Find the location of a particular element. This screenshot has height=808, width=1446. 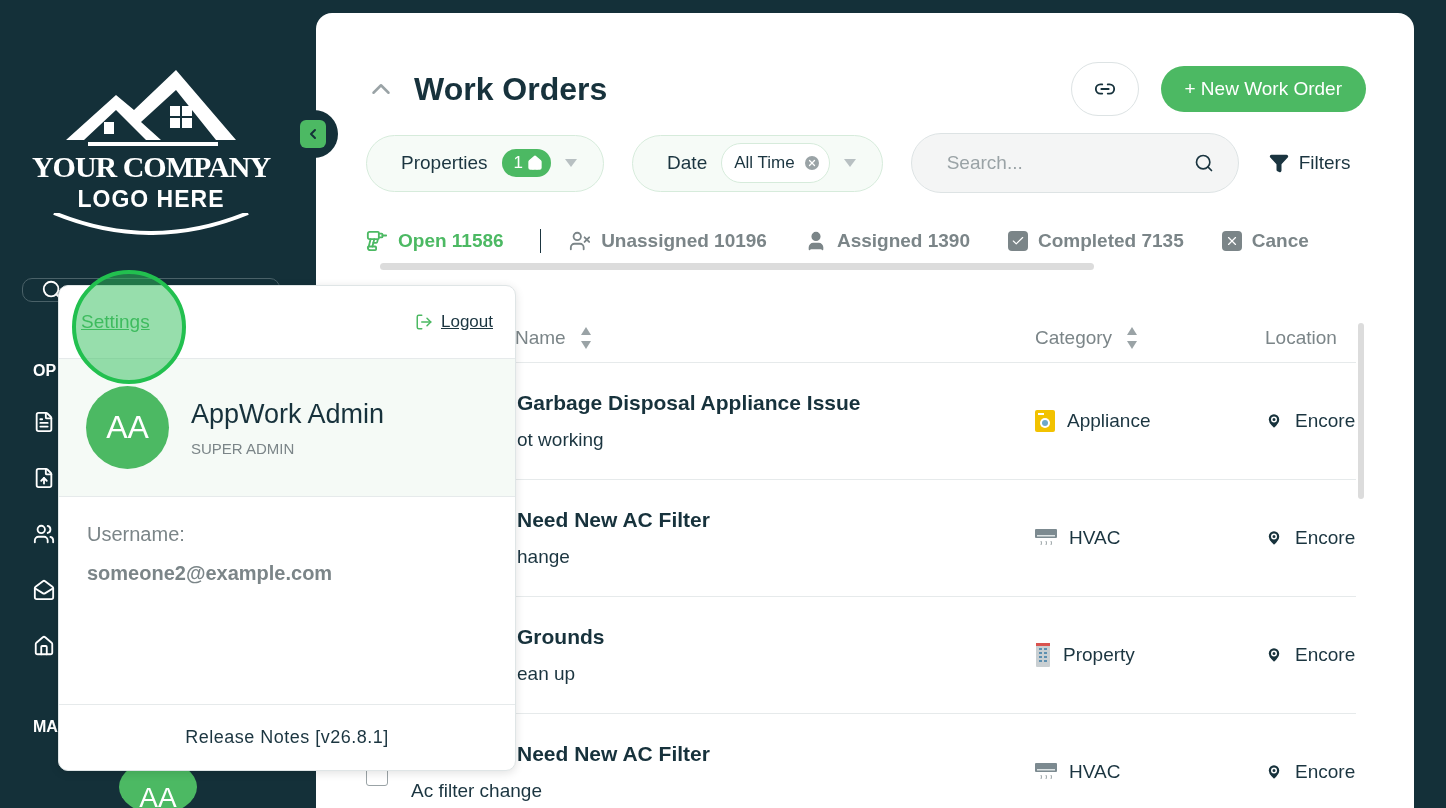

building-icon is located at coordinates (1043, 655).